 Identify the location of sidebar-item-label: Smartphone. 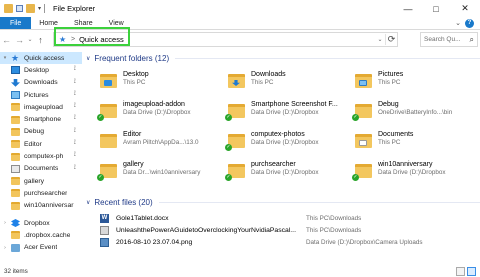
(43, 120).